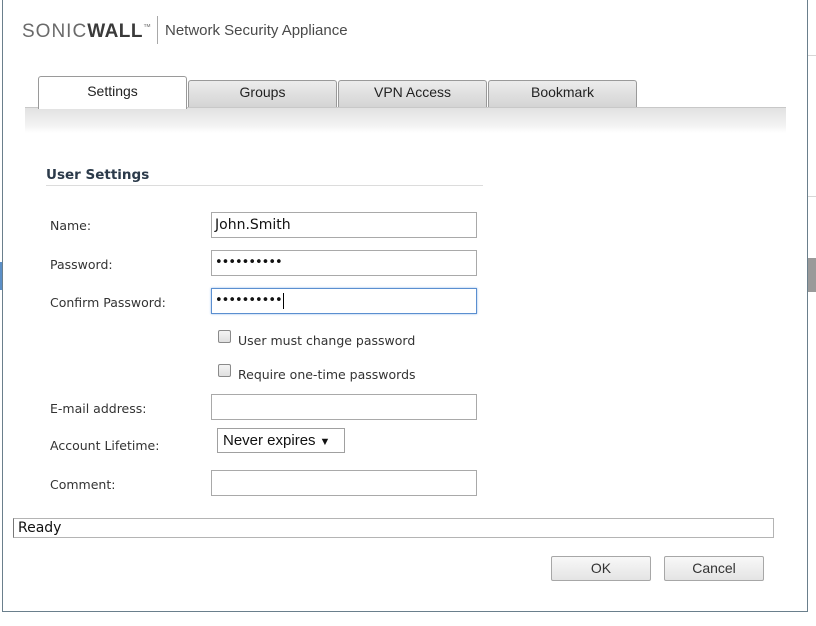 Image resolution: width=816 pixels, height=626 pixels. Describe the element at coordinates (108, 302) in the screenshot. I see `confirm-password-label: Confirm Password:` at that location.